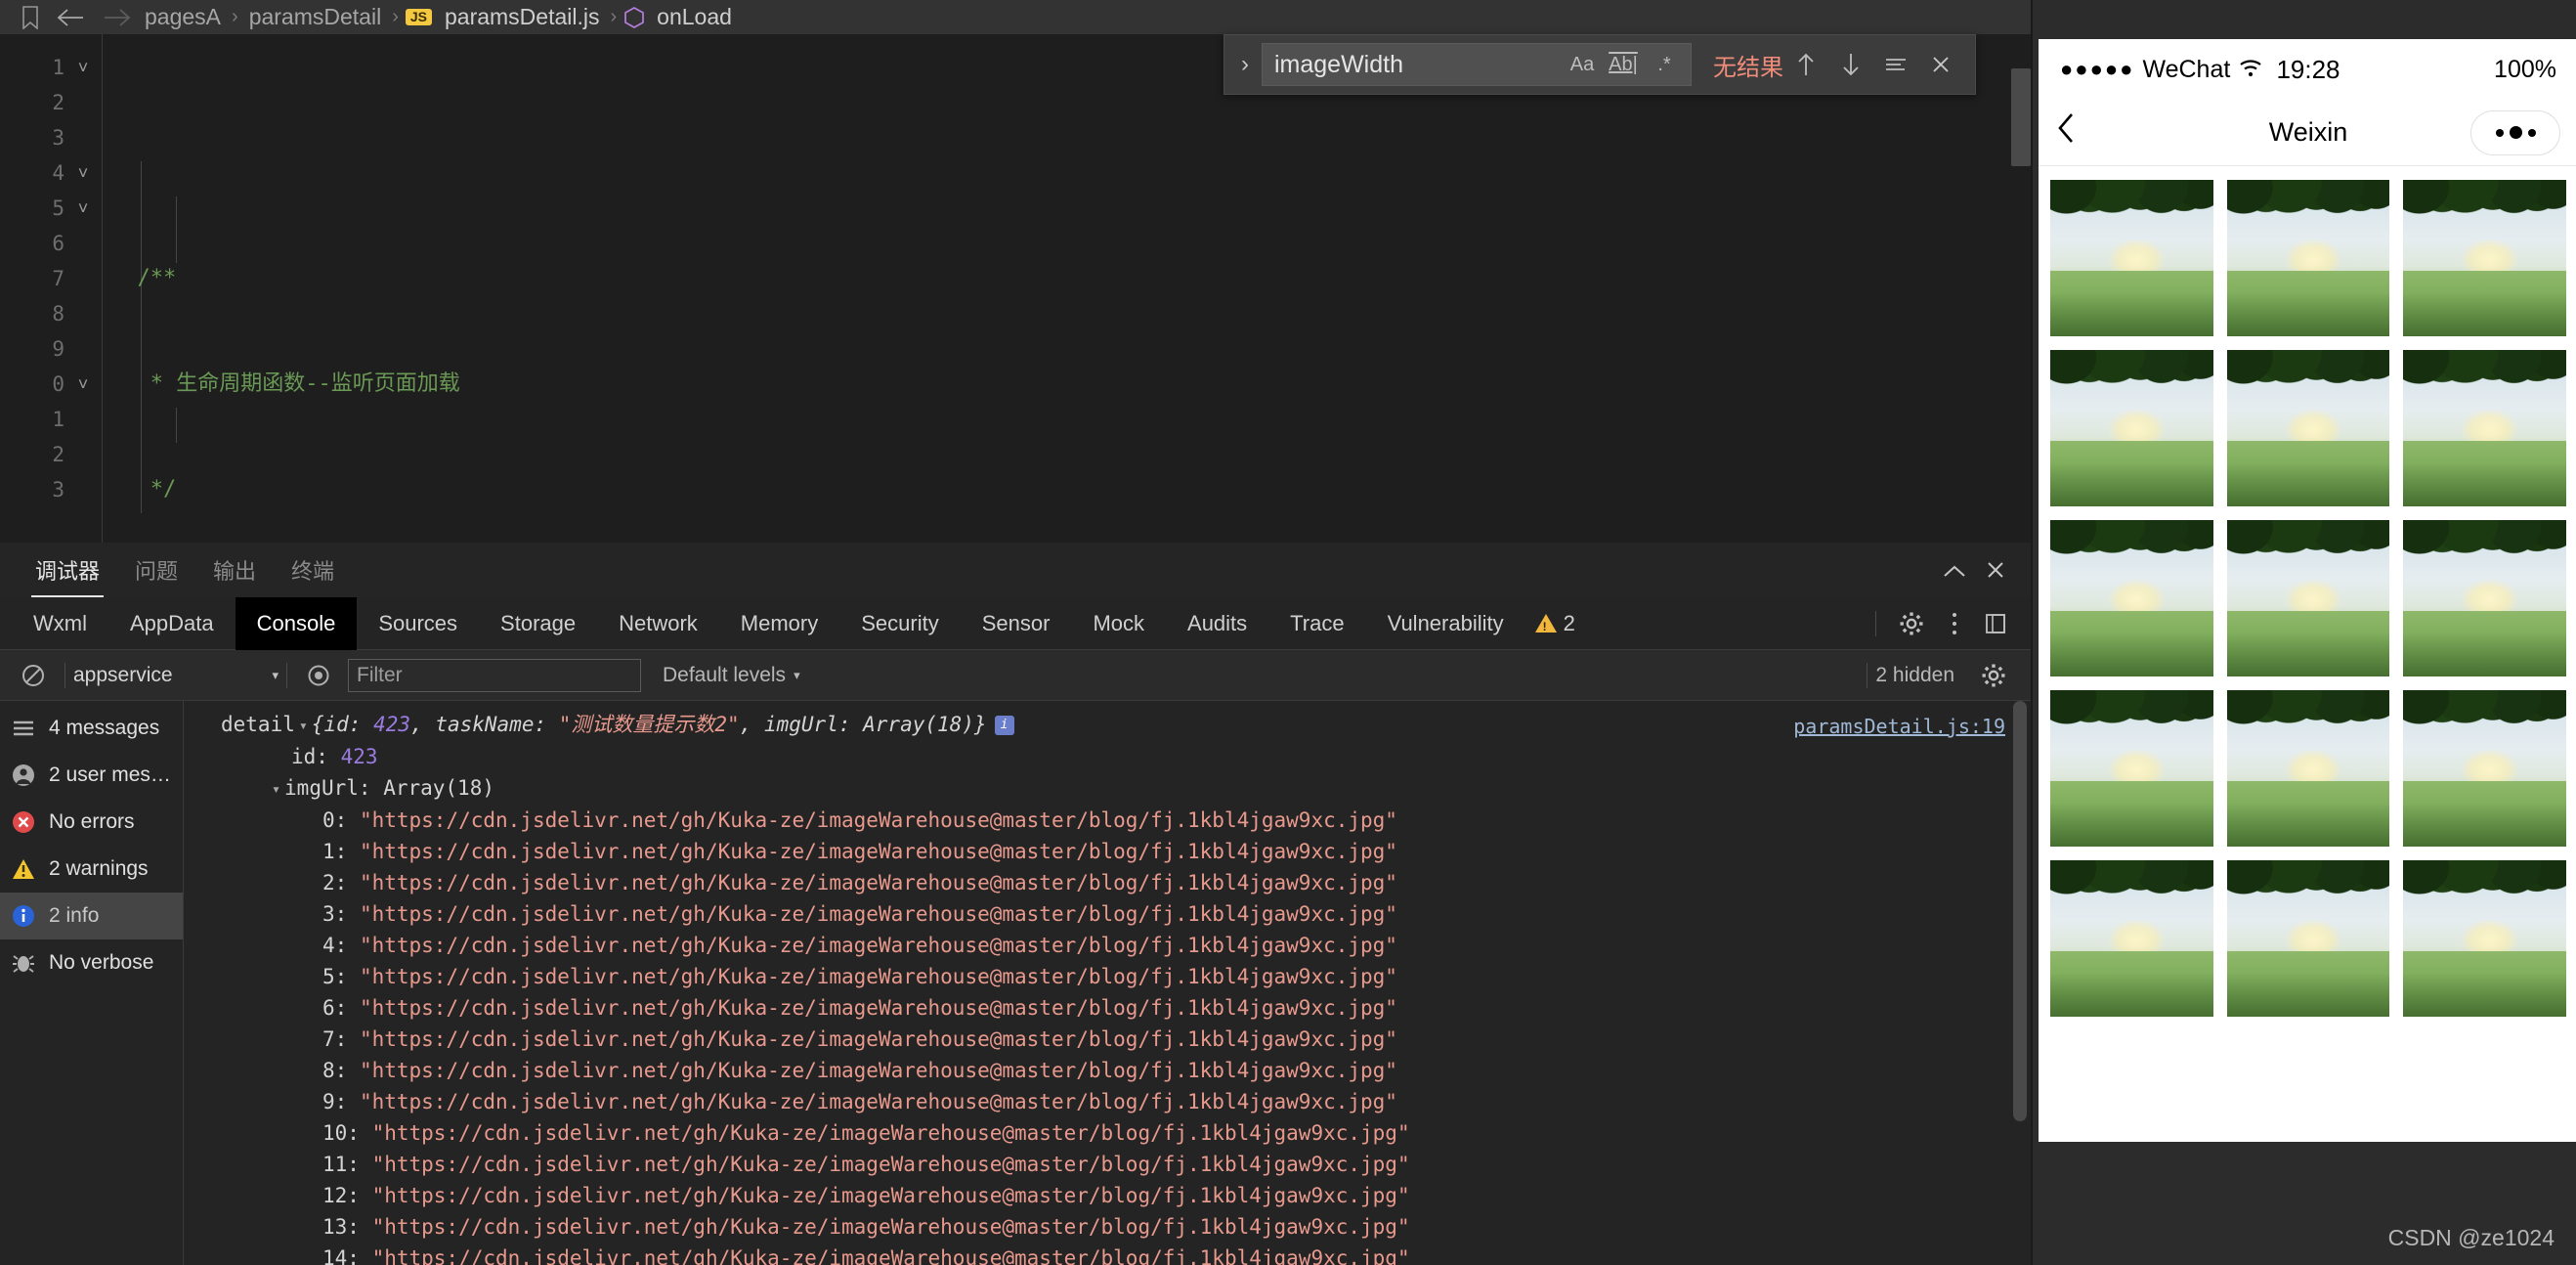 Image resolution: width=2576 pixels, height=1265 pixels. Describe the element at coordinates (1017, 624) in the screenshot. I see `tab-sensor: Sensor` at that location.